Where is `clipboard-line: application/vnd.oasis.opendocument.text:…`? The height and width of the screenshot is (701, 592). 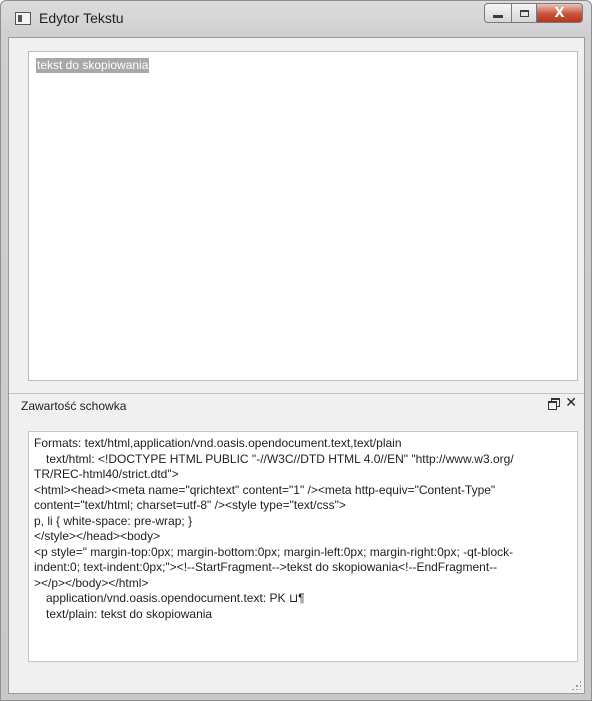 clipboard-line: application/vnd.oasis.opendocument.text:… is located at coordinates (175, 598).